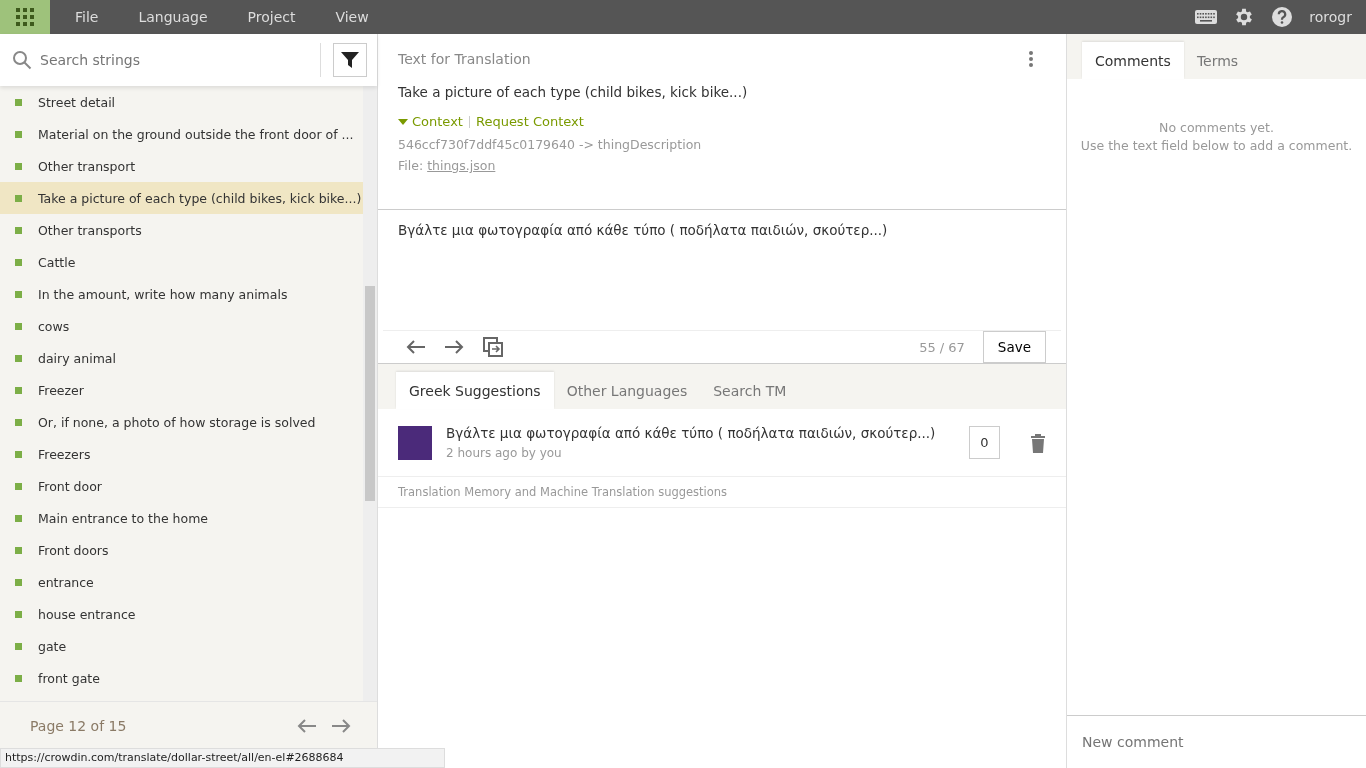 The height and width of the screenshot is (768, 1366). What do you see at coordinates (181, 518) in the screenshot?
I see `string-list-item: Main entrance to the home` at bounding box center [181, 518].